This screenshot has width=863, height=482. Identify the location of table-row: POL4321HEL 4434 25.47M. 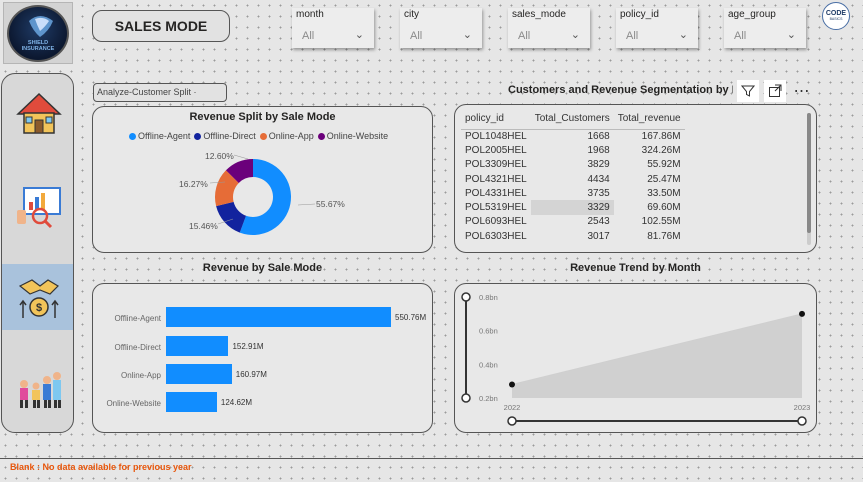
(573, 179).